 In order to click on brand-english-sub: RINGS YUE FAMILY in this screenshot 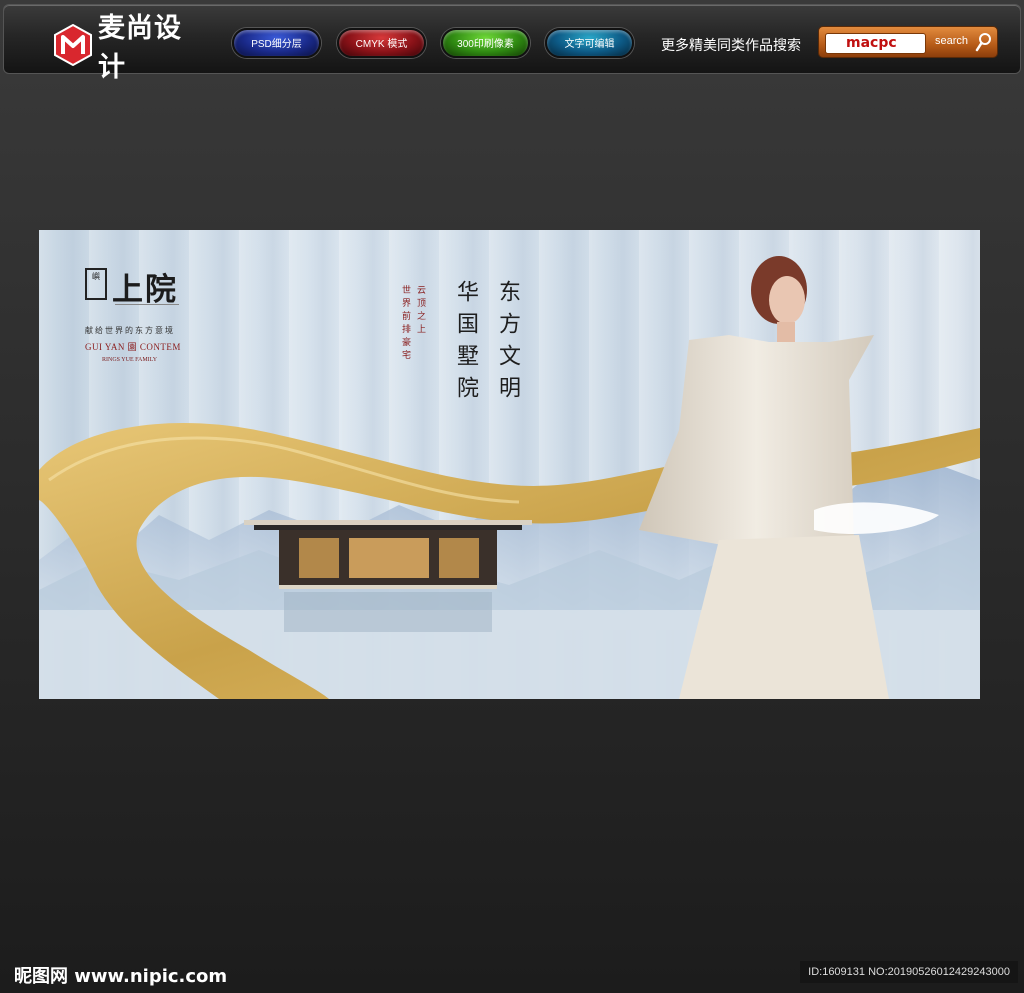, I will do `click(130, 360)`.